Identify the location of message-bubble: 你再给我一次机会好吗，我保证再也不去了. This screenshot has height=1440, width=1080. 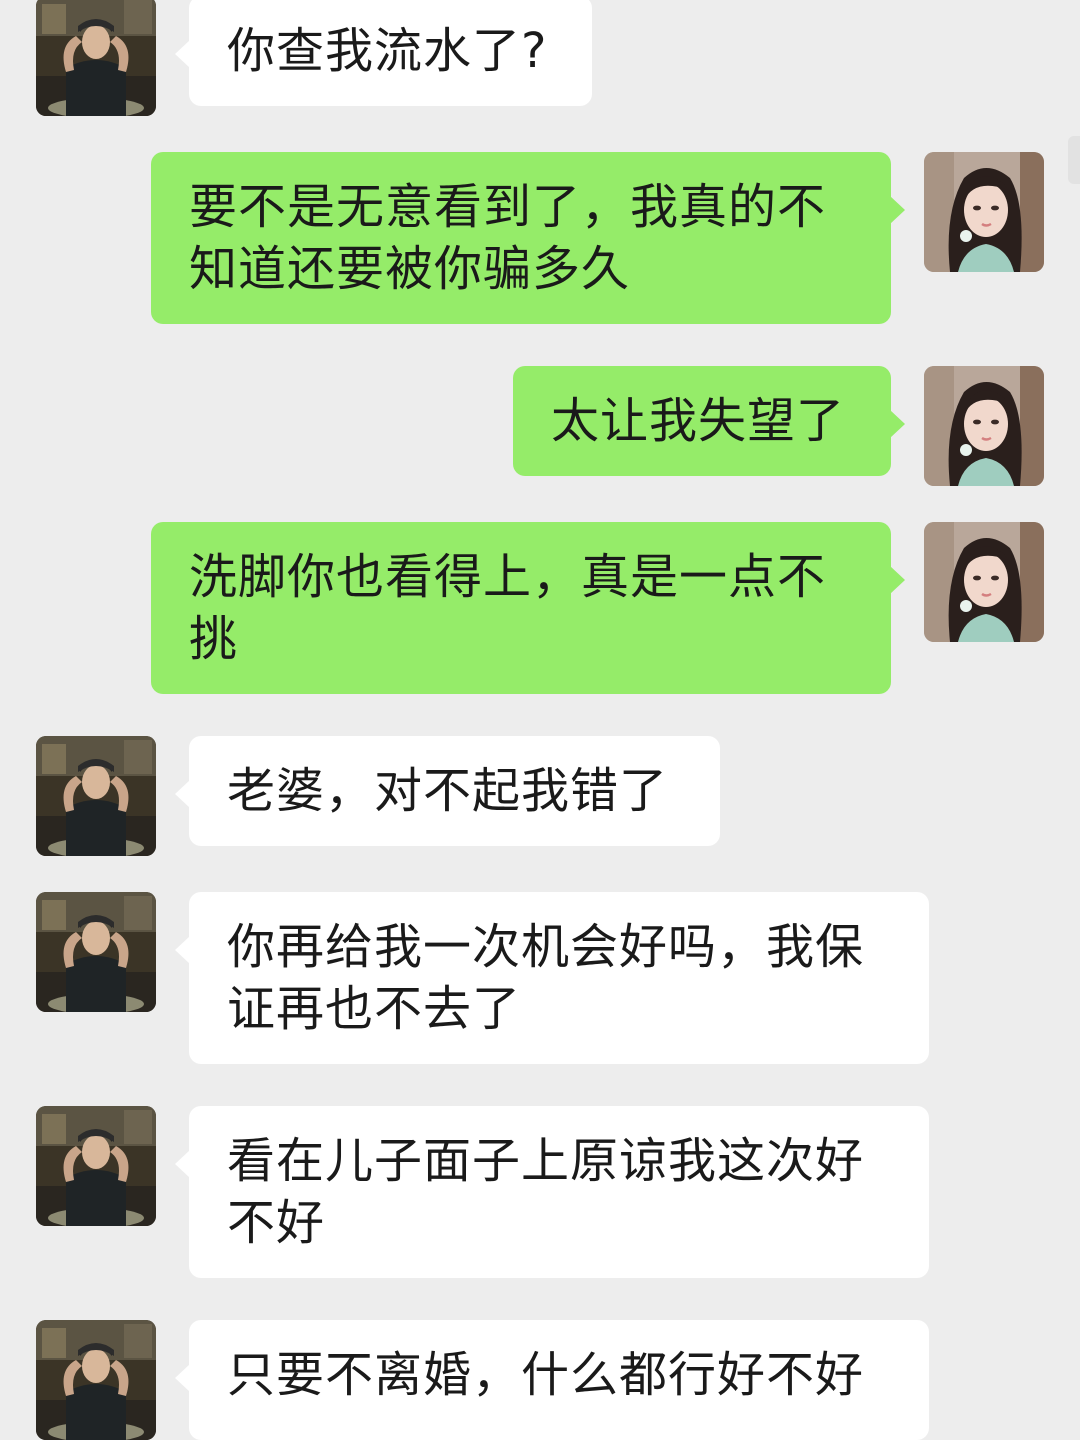
(552, 978).